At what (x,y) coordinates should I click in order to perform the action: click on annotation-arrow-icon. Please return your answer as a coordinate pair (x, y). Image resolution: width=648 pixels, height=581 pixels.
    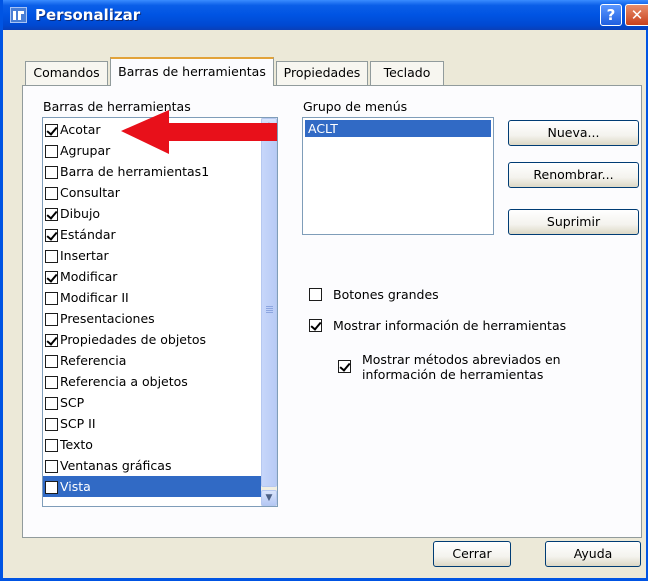
    Looking at the image, I should click on (199, 132).